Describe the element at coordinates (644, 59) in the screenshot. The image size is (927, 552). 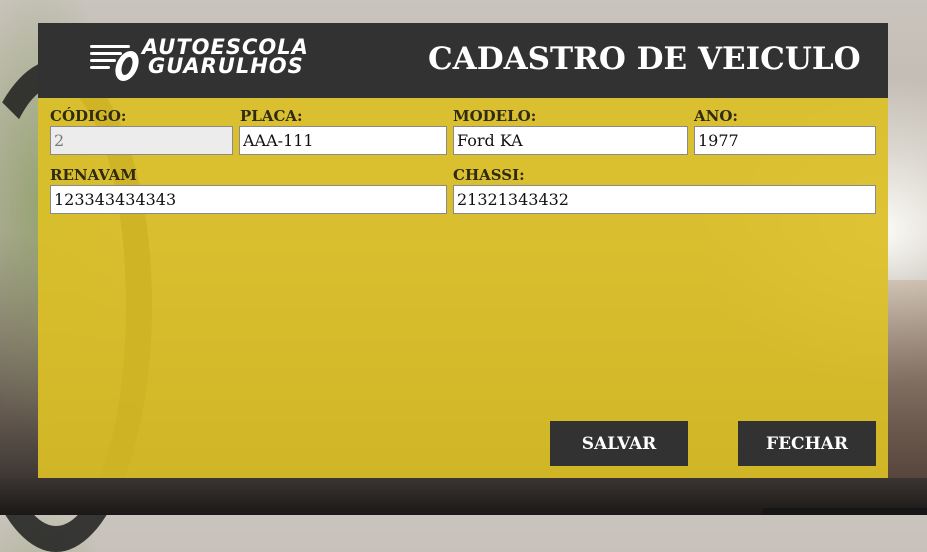
I see `page-title: CADASTRO DE VEICULO` at that location.